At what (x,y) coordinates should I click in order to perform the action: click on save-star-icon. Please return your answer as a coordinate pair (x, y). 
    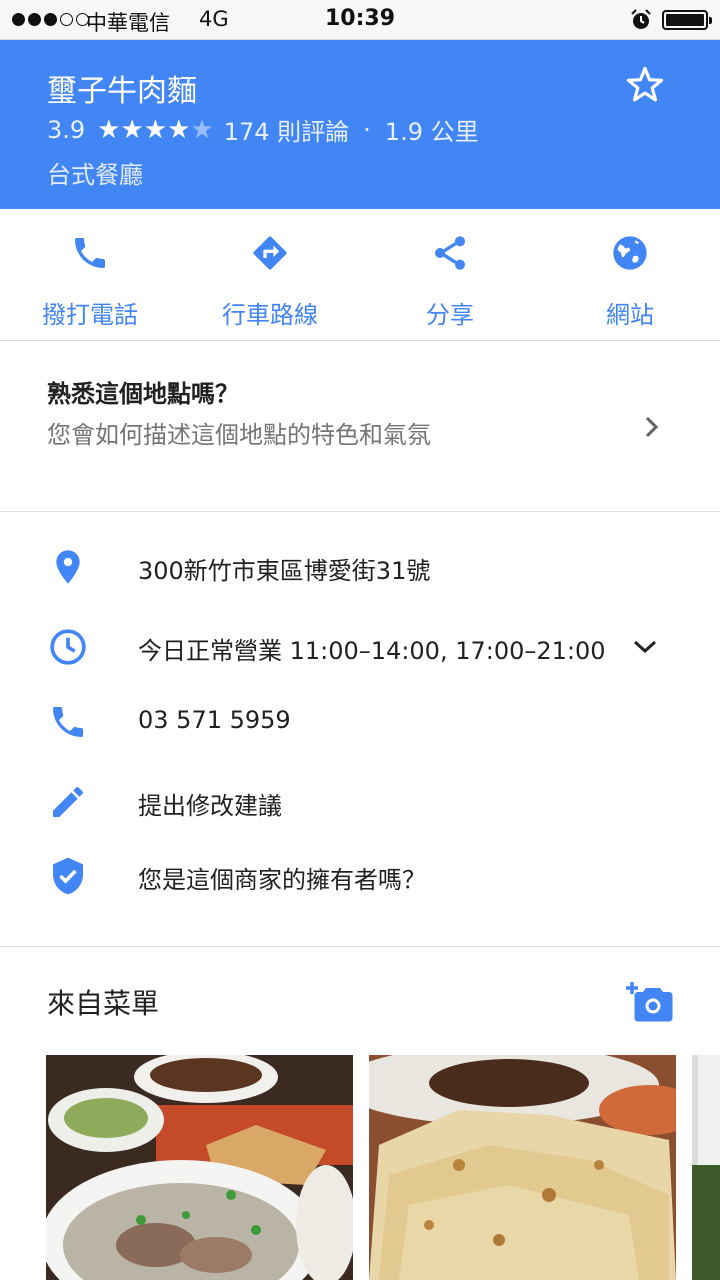
    Looking at the image, I should click on (645, 85).